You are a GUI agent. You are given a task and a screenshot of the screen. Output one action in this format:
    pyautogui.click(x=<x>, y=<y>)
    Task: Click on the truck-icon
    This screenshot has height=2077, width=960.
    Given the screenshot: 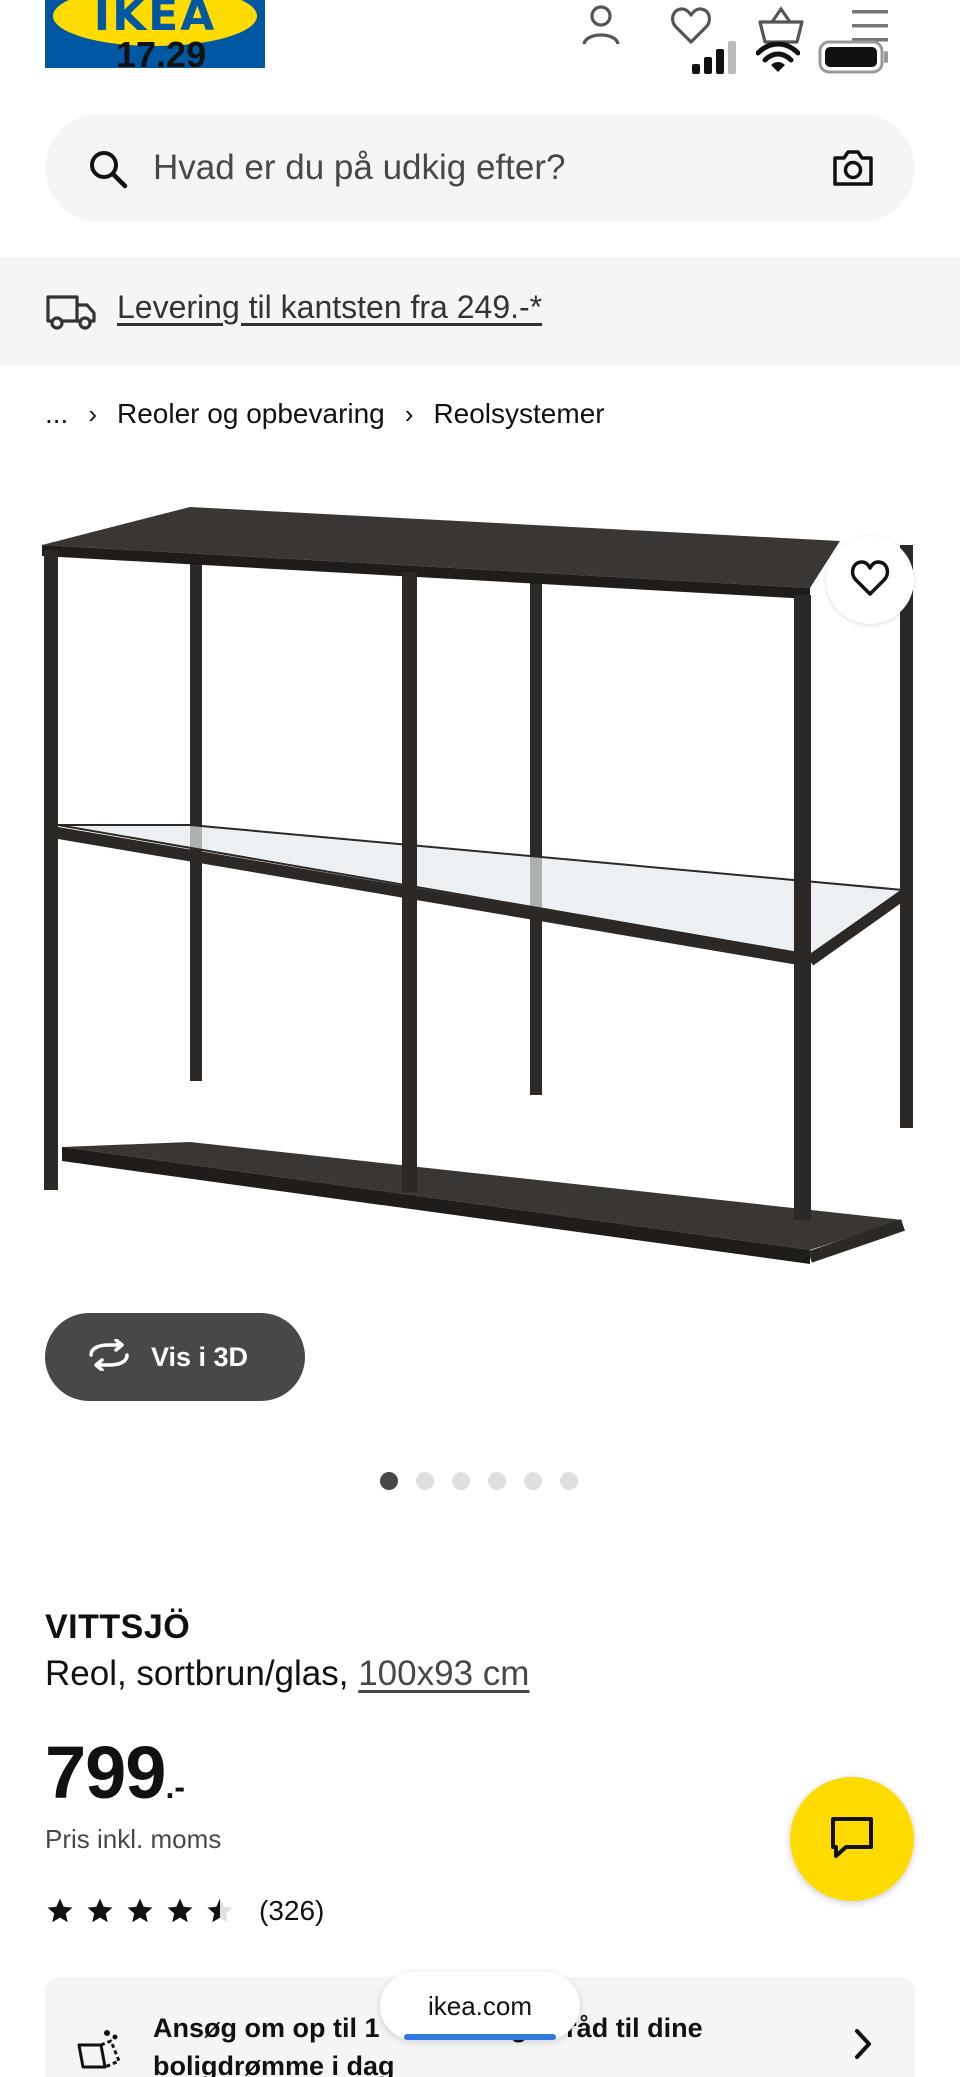 What is the action you would take?
    pyautogui.click(x=71, y=313)
    